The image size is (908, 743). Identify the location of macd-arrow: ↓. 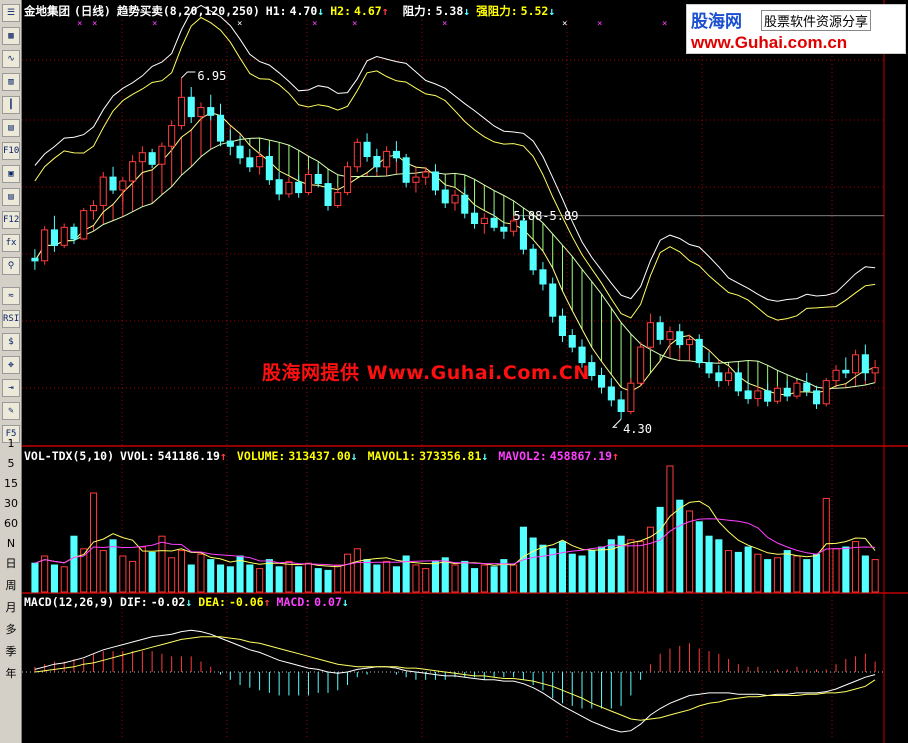
(345, 602).